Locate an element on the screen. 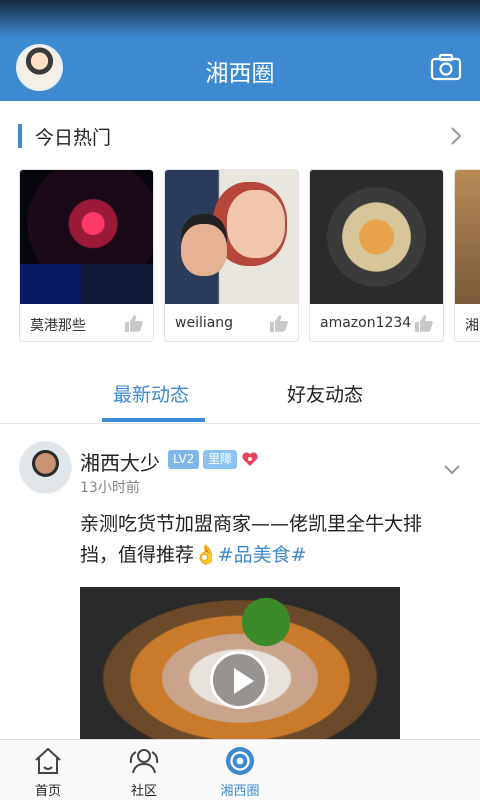  chevron-right-icon is located at coordinates (456, 136).